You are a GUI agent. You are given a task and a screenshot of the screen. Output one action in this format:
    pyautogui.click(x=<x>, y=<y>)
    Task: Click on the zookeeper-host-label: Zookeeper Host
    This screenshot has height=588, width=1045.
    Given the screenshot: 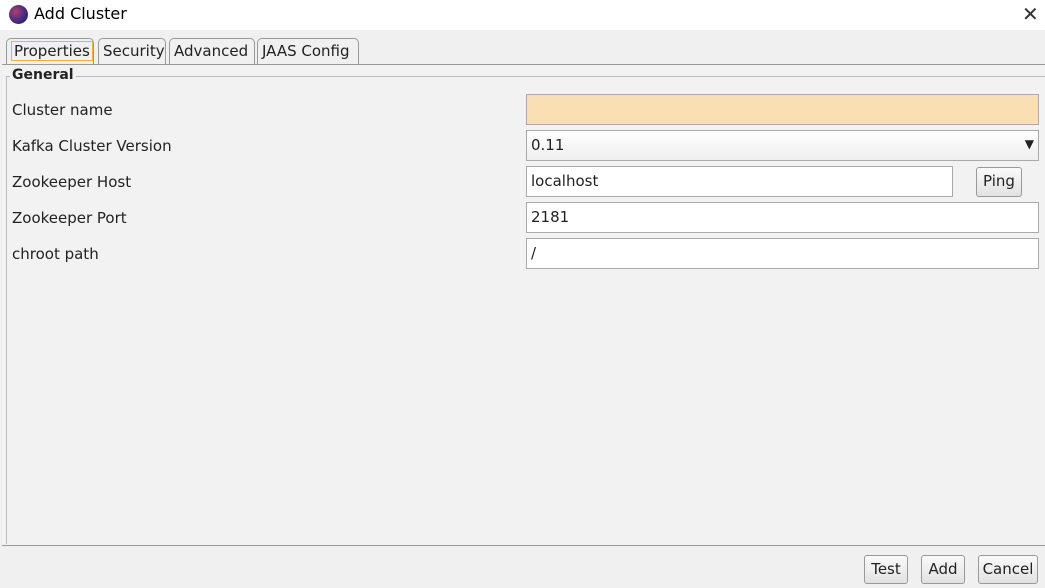 What is the action you would take?
    pyautogui.click(x=72, y=182)
    